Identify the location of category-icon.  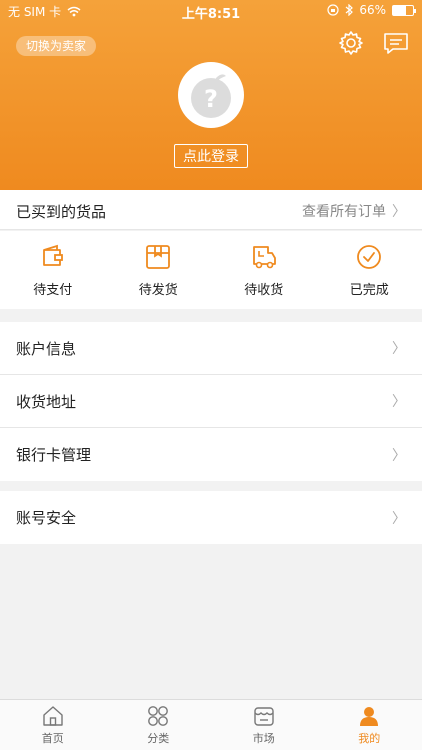
(158, 716).